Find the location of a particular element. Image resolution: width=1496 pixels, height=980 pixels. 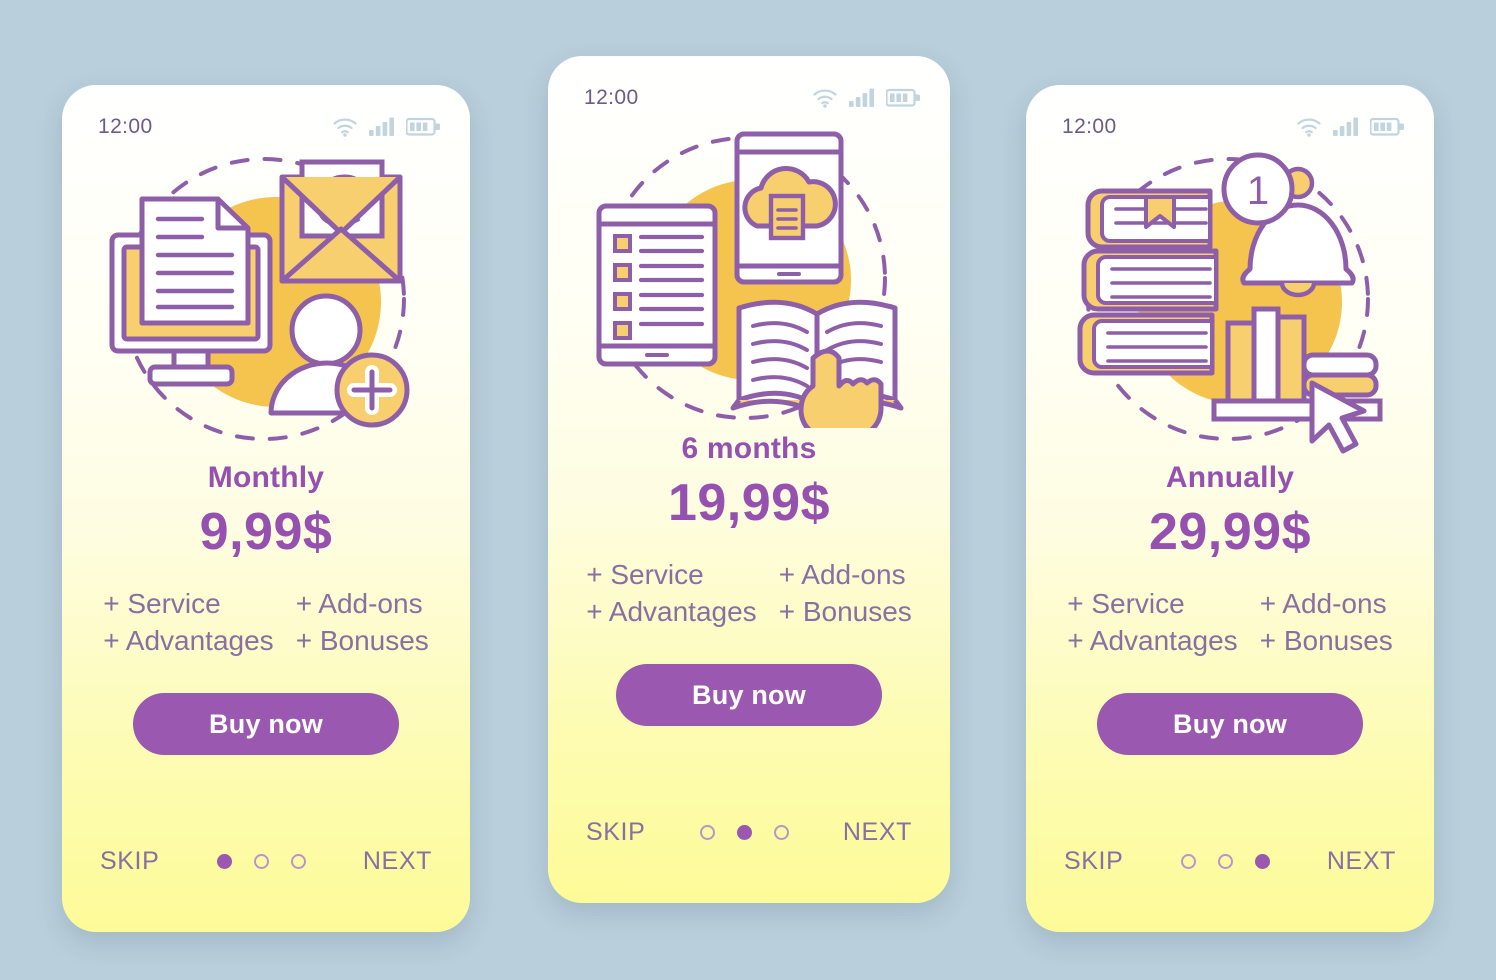

plan-title: Monthly is located at coordinates (266, 477).